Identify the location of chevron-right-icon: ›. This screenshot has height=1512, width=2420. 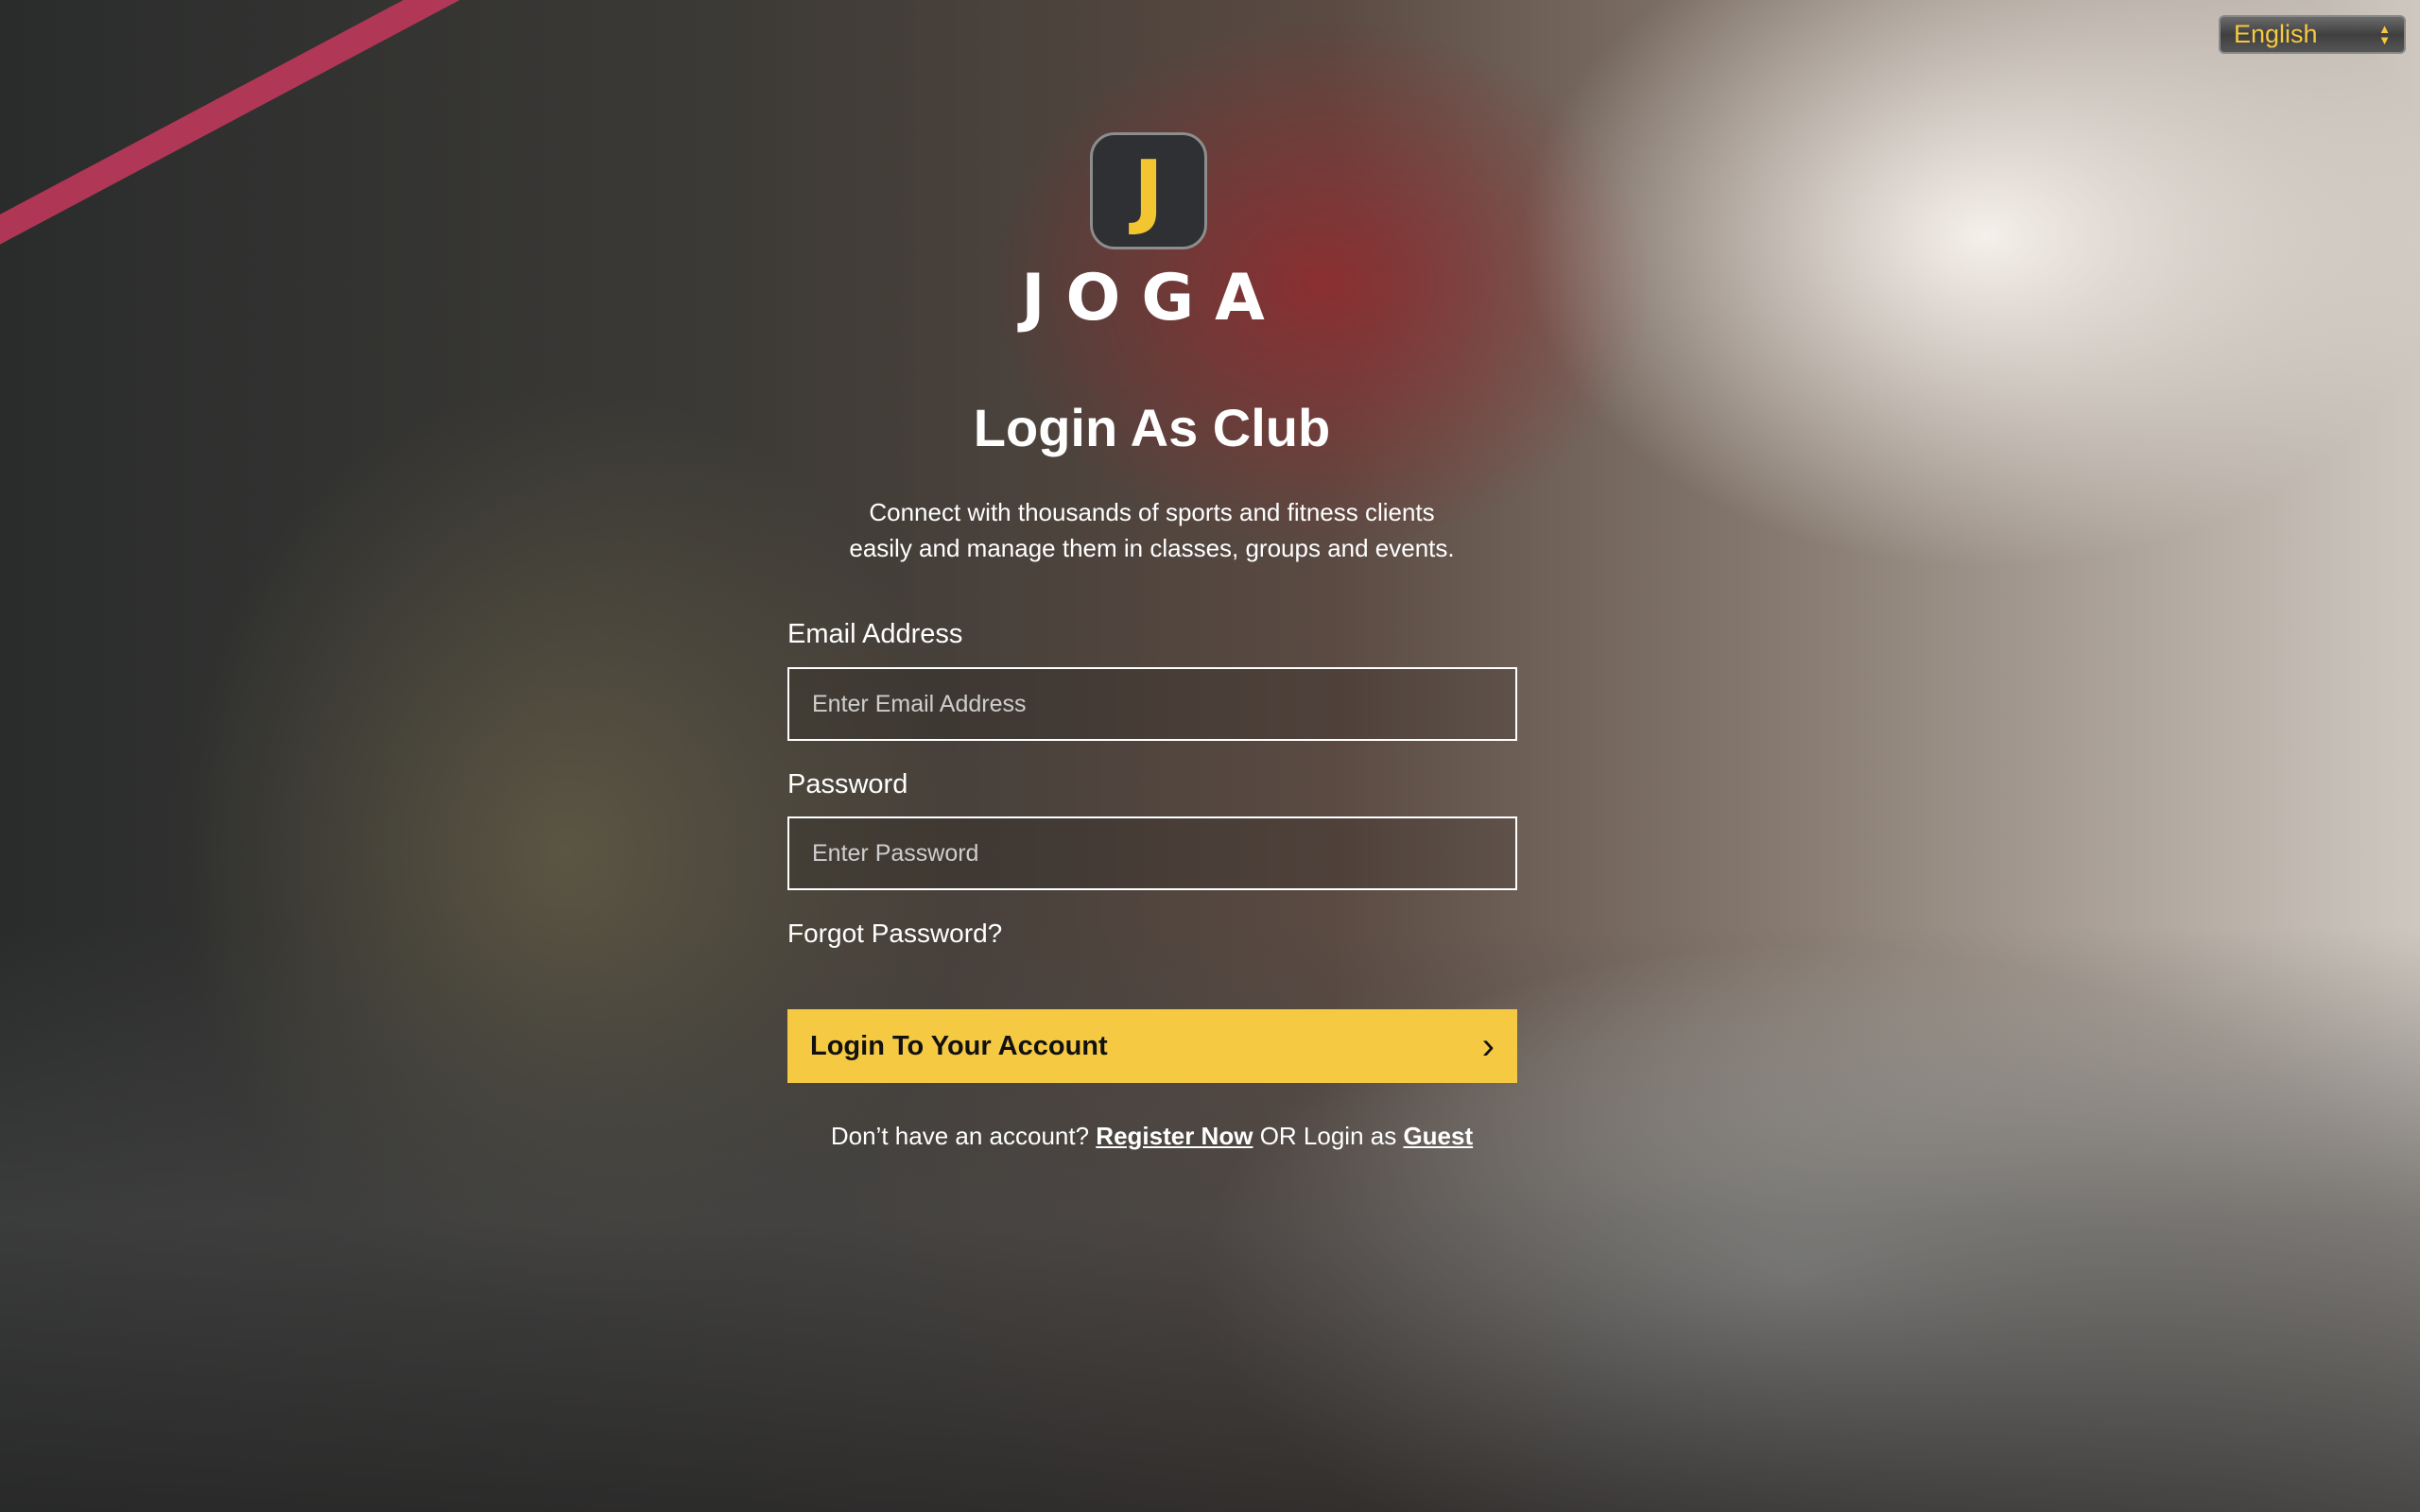
(1488, 1045).